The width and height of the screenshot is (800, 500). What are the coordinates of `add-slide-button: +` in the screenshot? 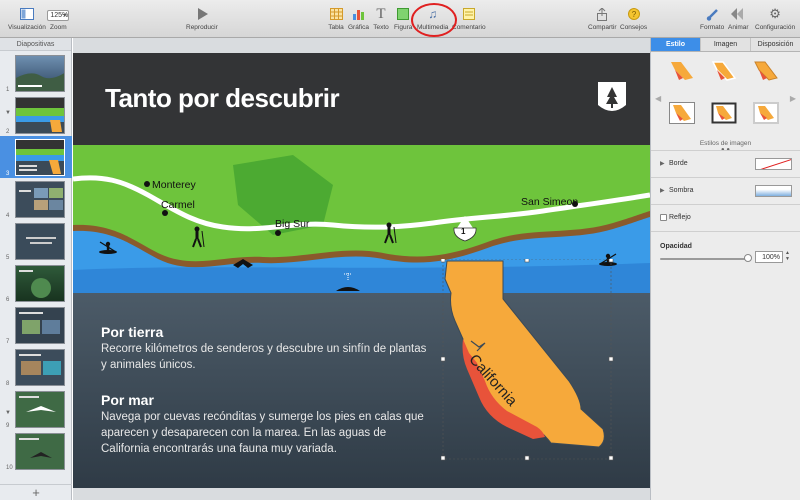 It's located at (36, 492).